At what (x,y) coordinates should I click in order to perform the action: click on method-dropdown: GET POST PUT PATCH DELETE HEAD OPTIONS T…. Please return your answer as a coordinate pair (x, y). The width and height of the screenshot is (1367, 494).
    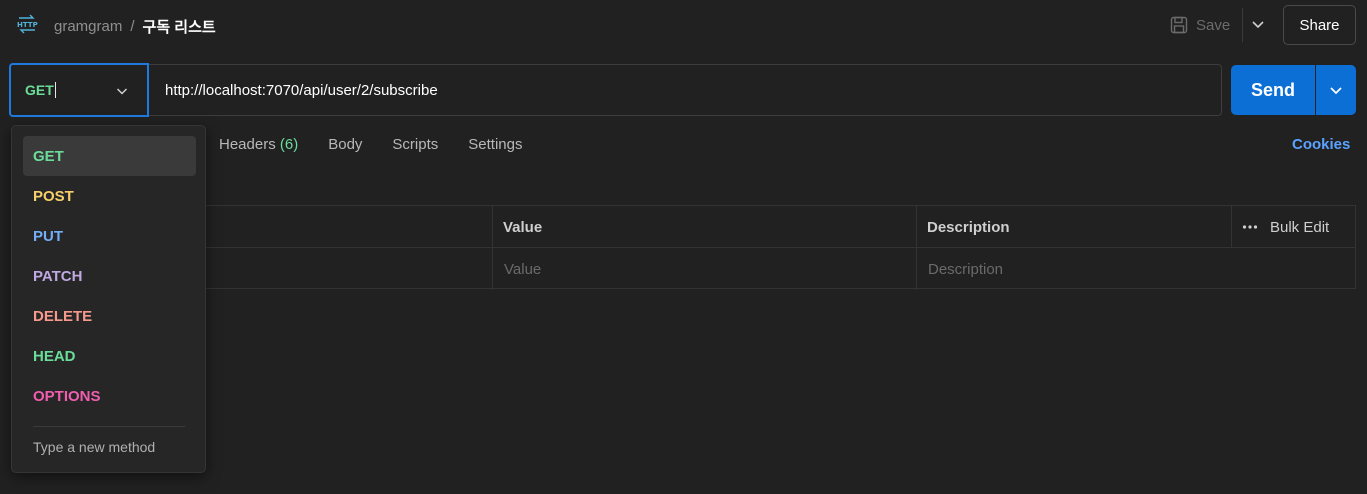
    Looking at the image, I should click on (108, 299).